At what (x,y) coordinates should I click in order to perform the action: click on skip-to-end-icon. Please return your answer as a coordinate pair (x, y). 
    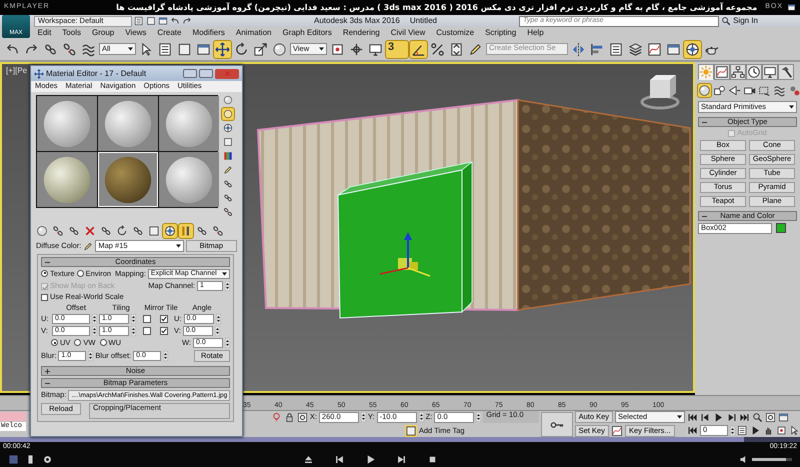
    Looking at the image, I should click on (744, 417).